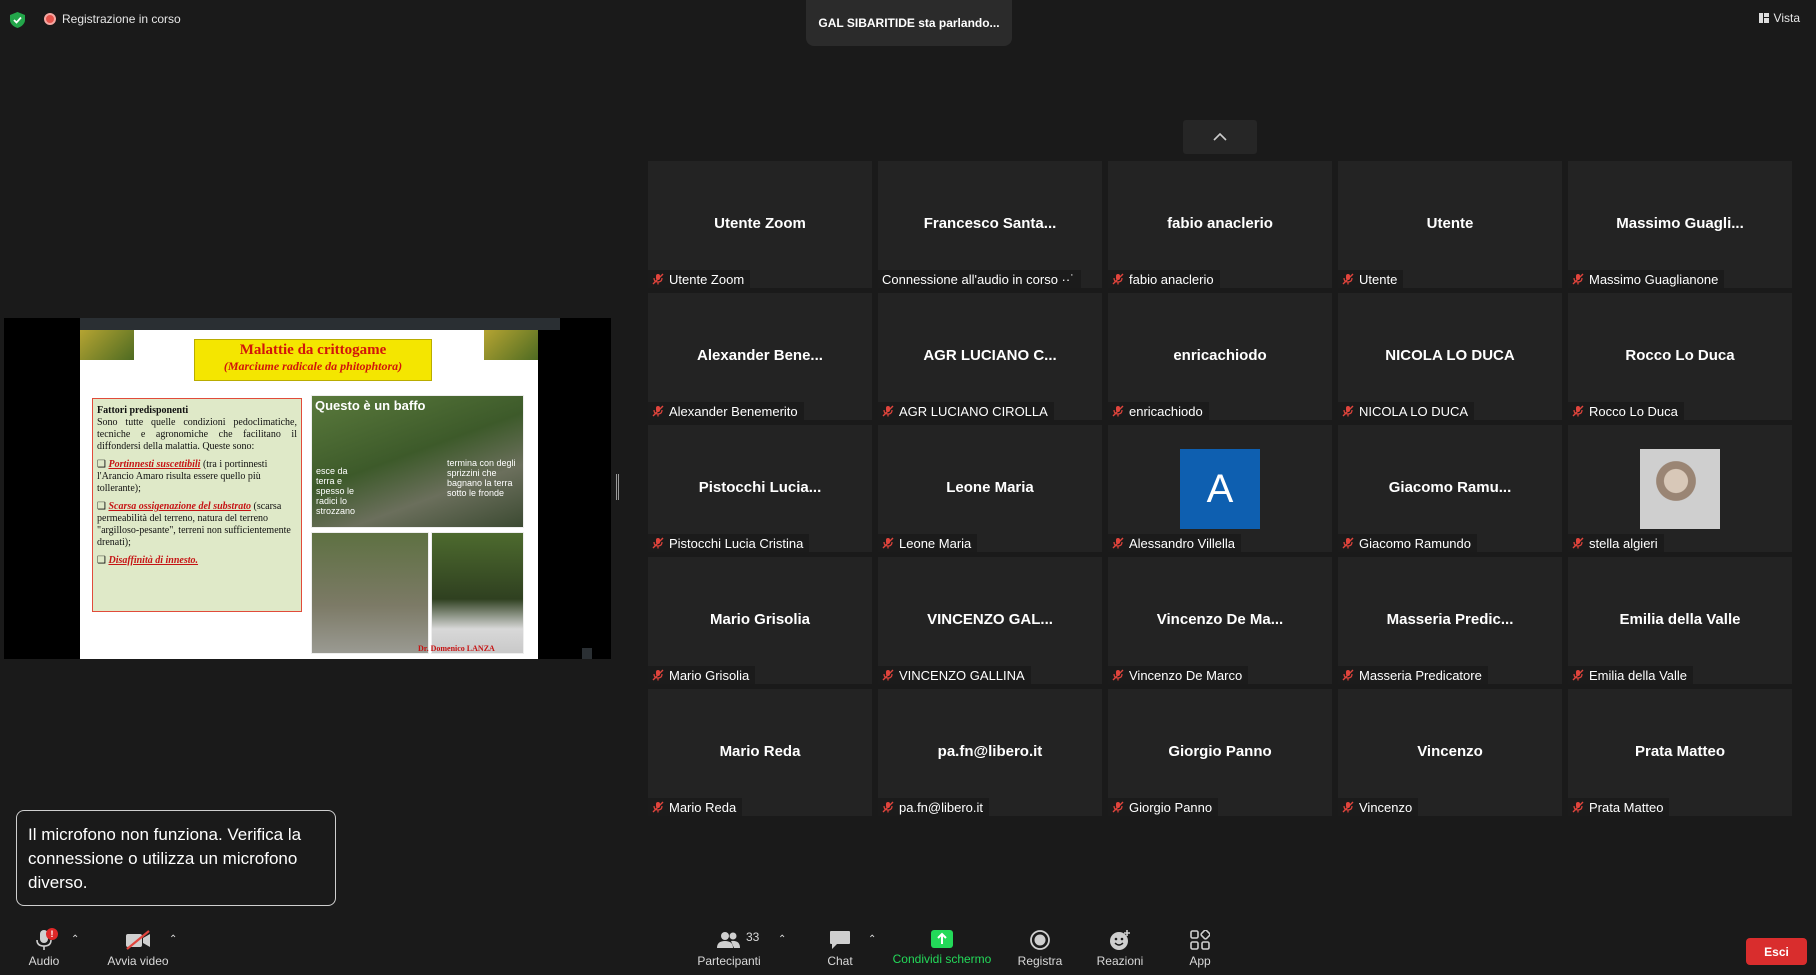 Image resolution: width=1816 pixels, height=975 pixels. I want to click on participant-tile: Giorgio Panno Giorgio Panno, so click(1220, 752).